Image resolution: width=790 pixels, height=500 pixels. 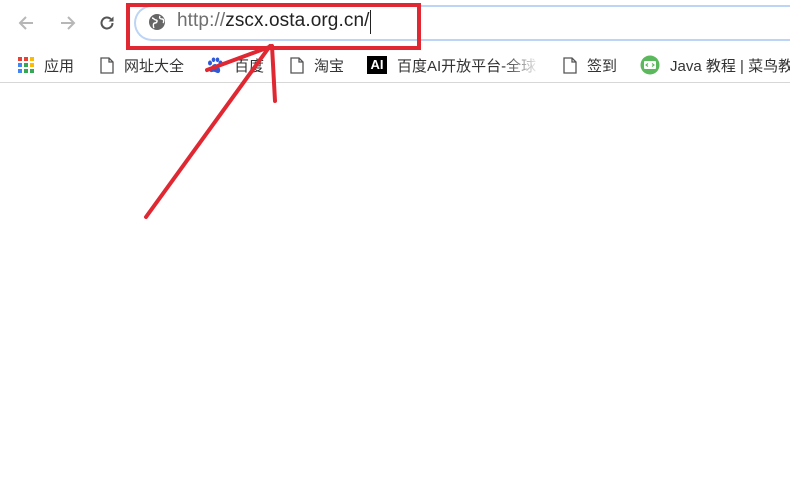 I want to click on arrow-left-icon, so click(x=25, y=23).